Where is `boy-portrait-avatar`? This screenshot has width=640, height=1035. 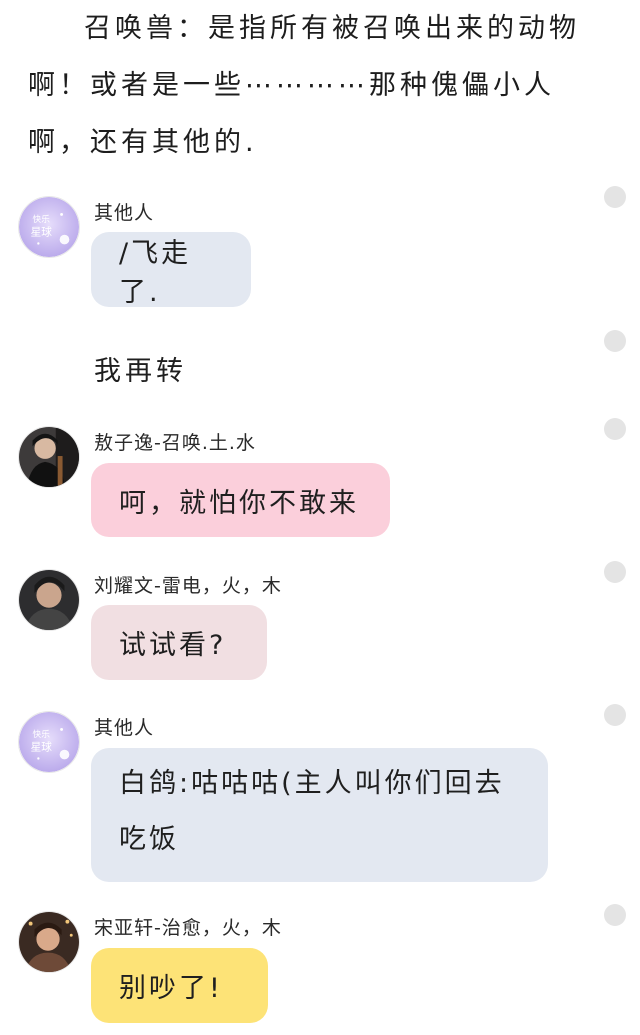
boy-portrait-avatar is located at coordinates (49, 600).